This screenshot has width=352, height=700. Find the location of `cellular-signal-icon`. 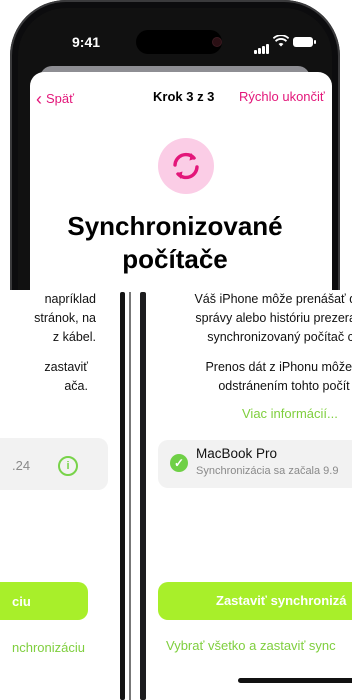

cellular-signal-icon is located at coordinates (262, 45).